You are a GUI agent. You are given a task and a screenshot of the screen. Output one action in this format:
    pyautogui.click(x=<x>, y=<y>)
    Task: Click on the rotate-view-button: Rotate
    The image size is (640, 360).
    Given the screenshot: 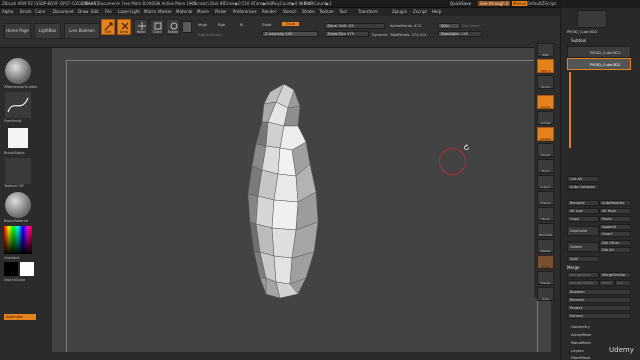 What is the action you would take?
    pyautogui.click(x=545, y=246)
    